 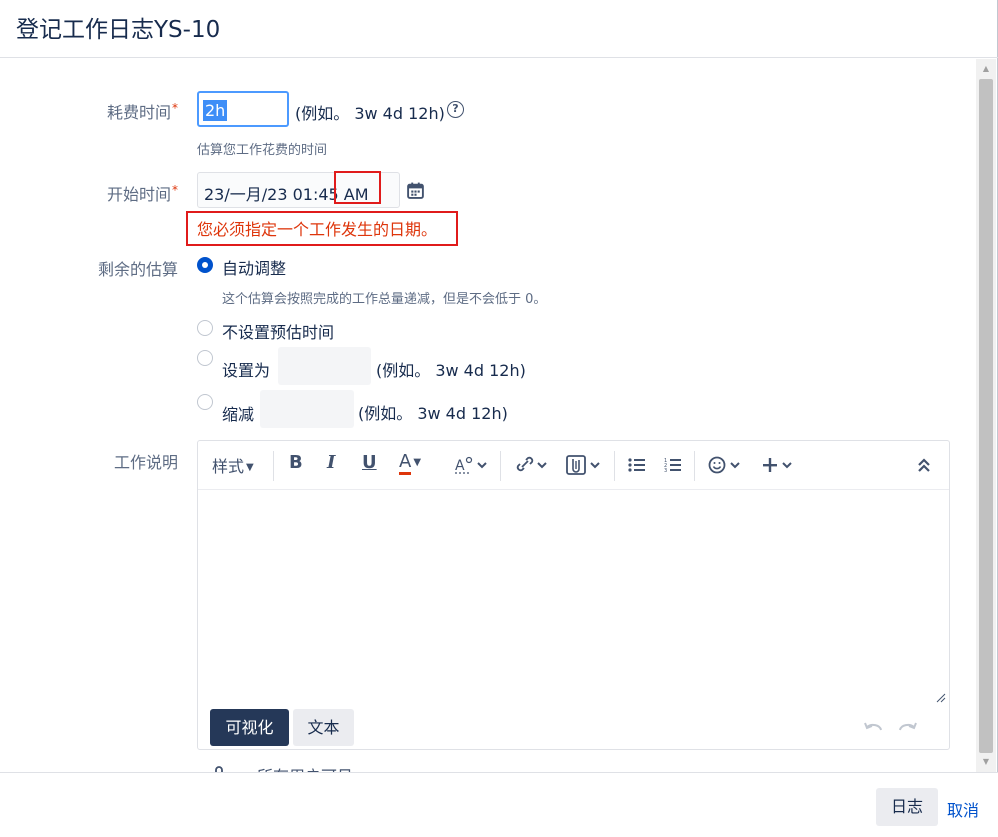 I want to click on text-color-button: A ▼, so click(x=410, y=463).